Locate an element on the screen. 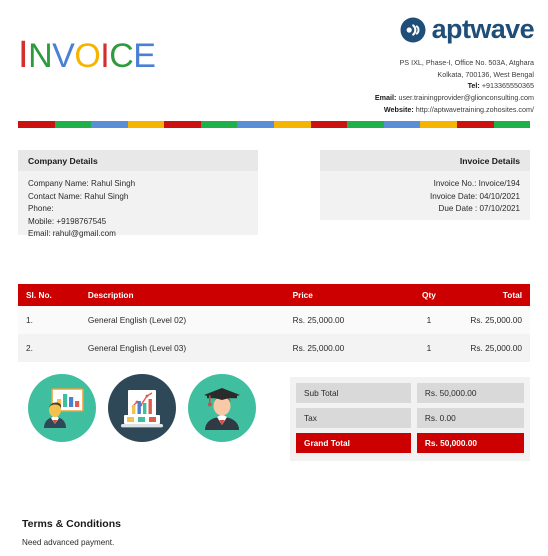  company-detail-line: Phone: is located at coordinates (41, 209).